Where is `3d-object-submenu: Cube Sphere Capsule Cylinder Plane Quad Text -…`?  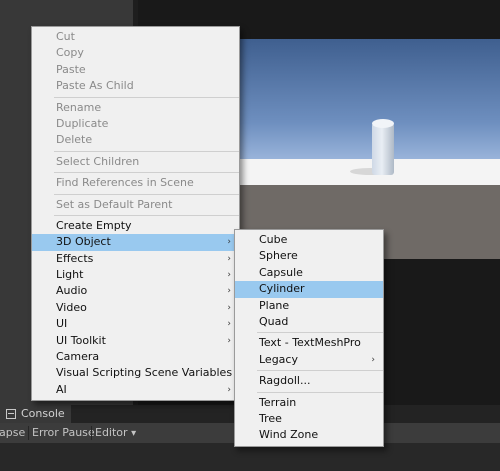
3d-object-submenu: Cube Sphere Capsule Cylinder Plane Quad Text -… is located at coordinates (309, 338).